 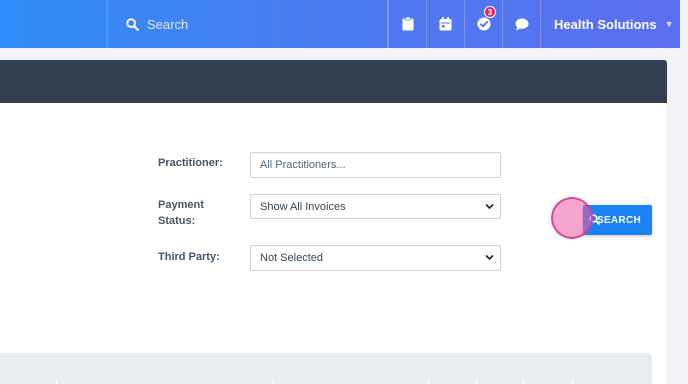 I want to click on search-icon, so click(x=132, y=24).